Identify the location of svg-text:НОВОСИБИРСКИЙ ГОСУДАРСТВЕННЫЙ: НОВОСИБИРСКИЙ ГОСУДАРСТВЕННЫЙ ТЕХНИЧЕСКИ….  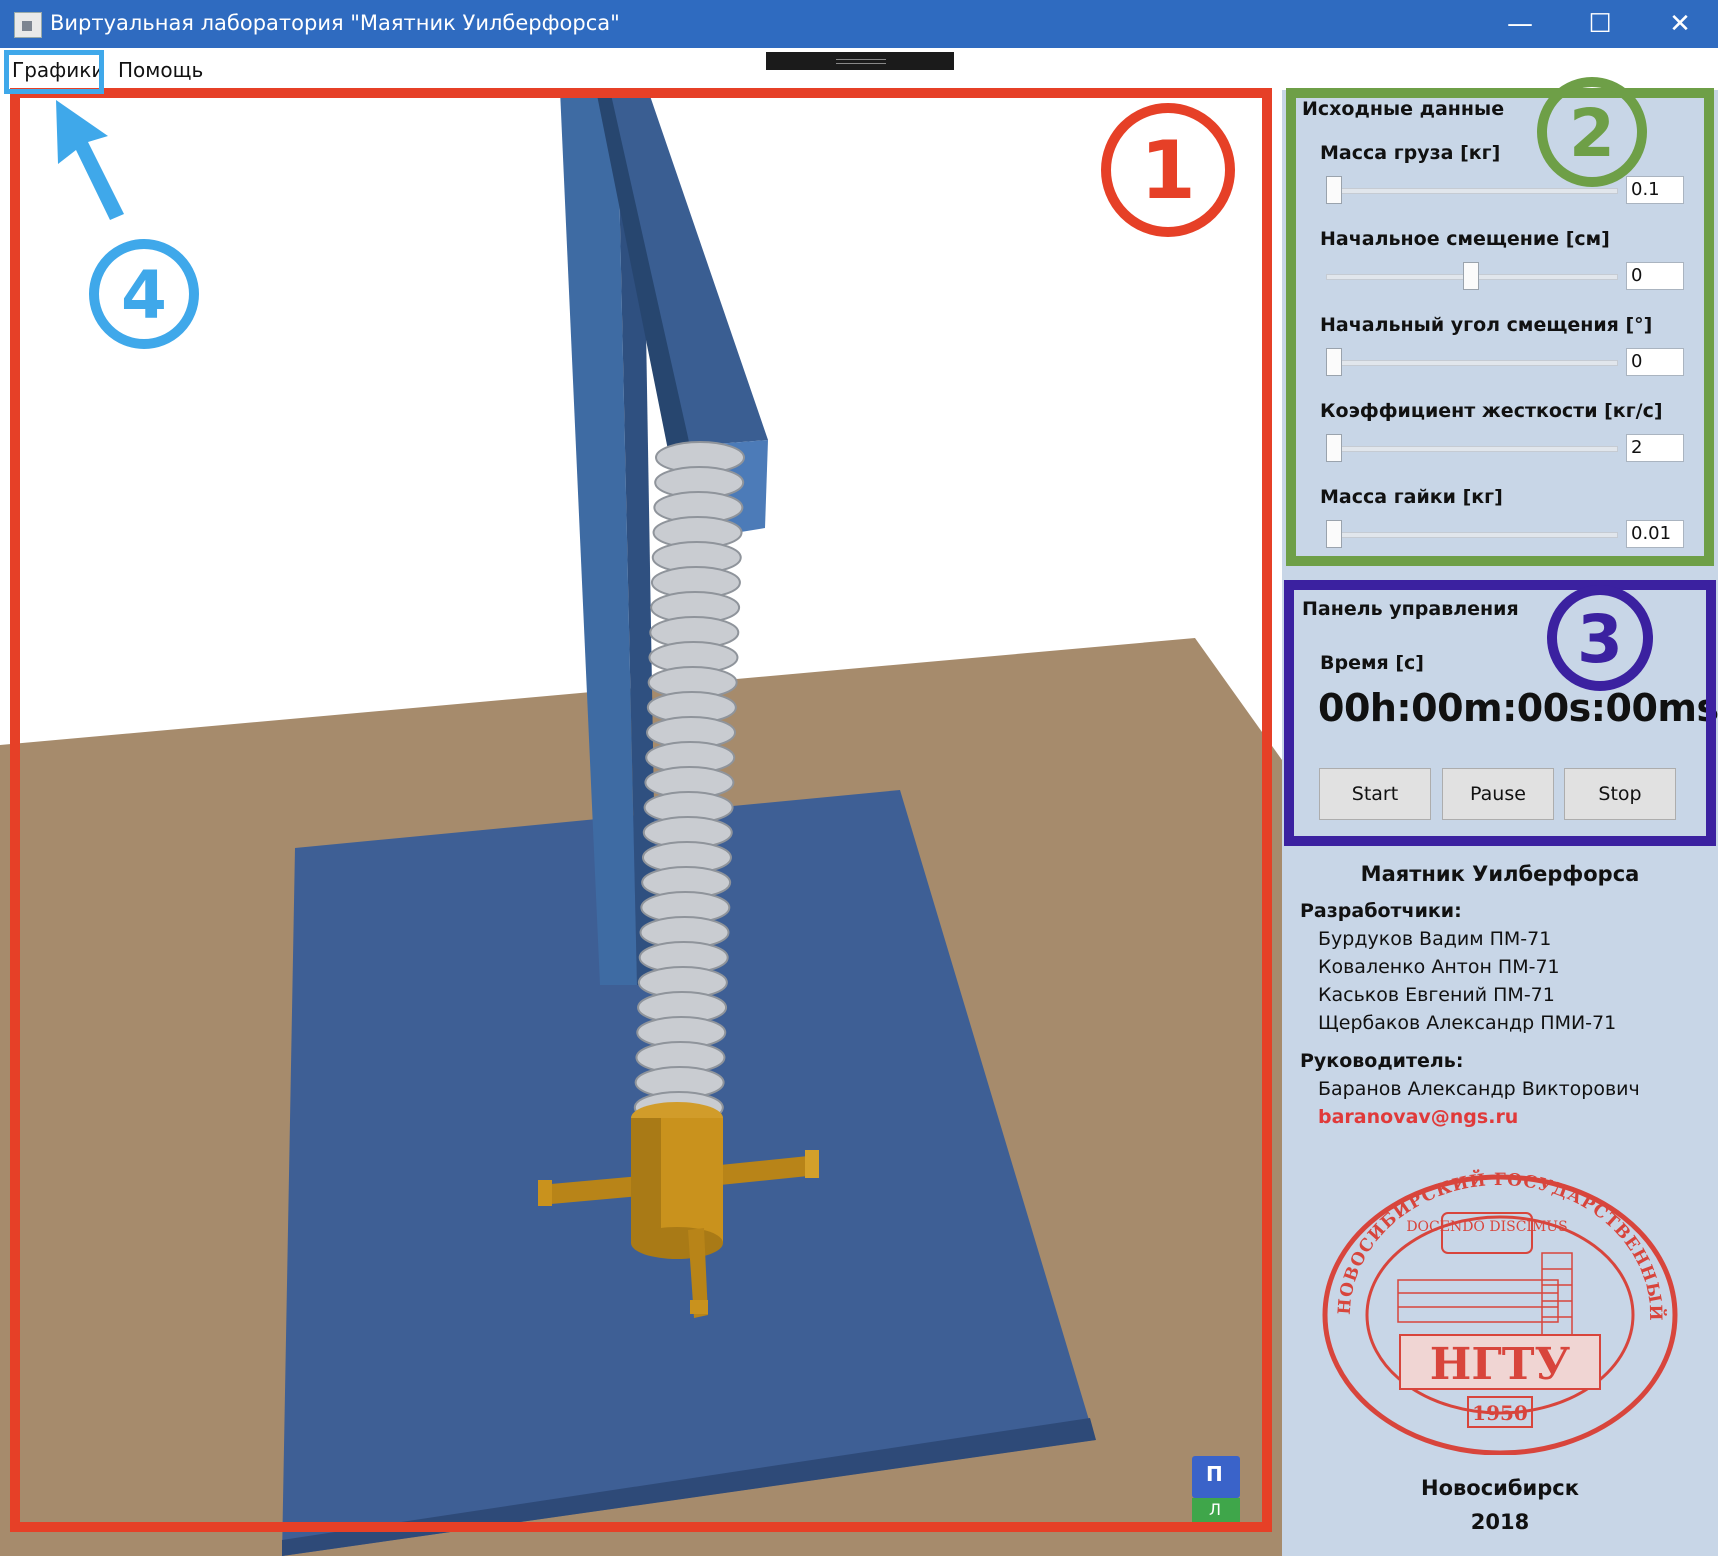
(1493, 1243).